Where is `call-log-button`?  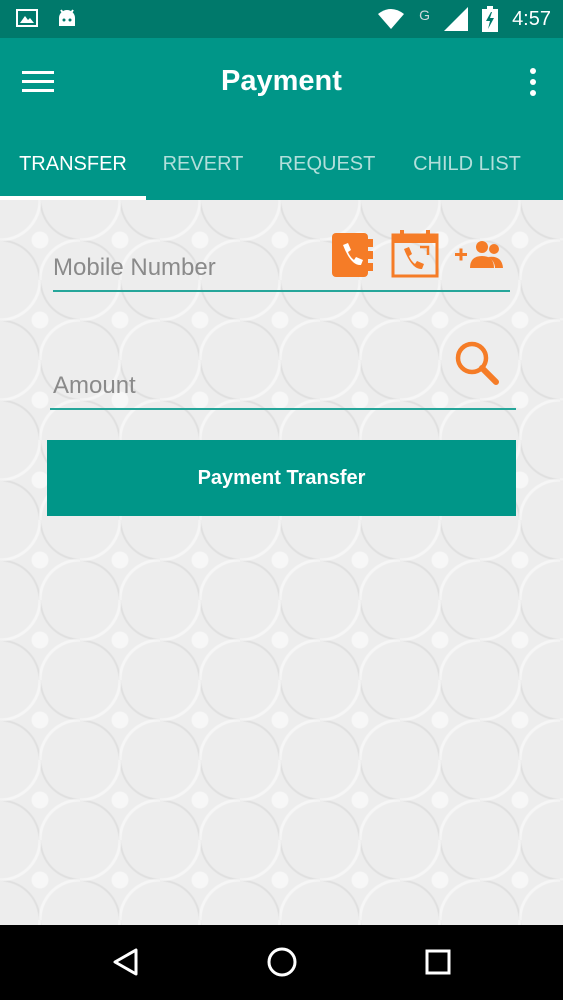 call-log-button is located at coordinates (415, 254).